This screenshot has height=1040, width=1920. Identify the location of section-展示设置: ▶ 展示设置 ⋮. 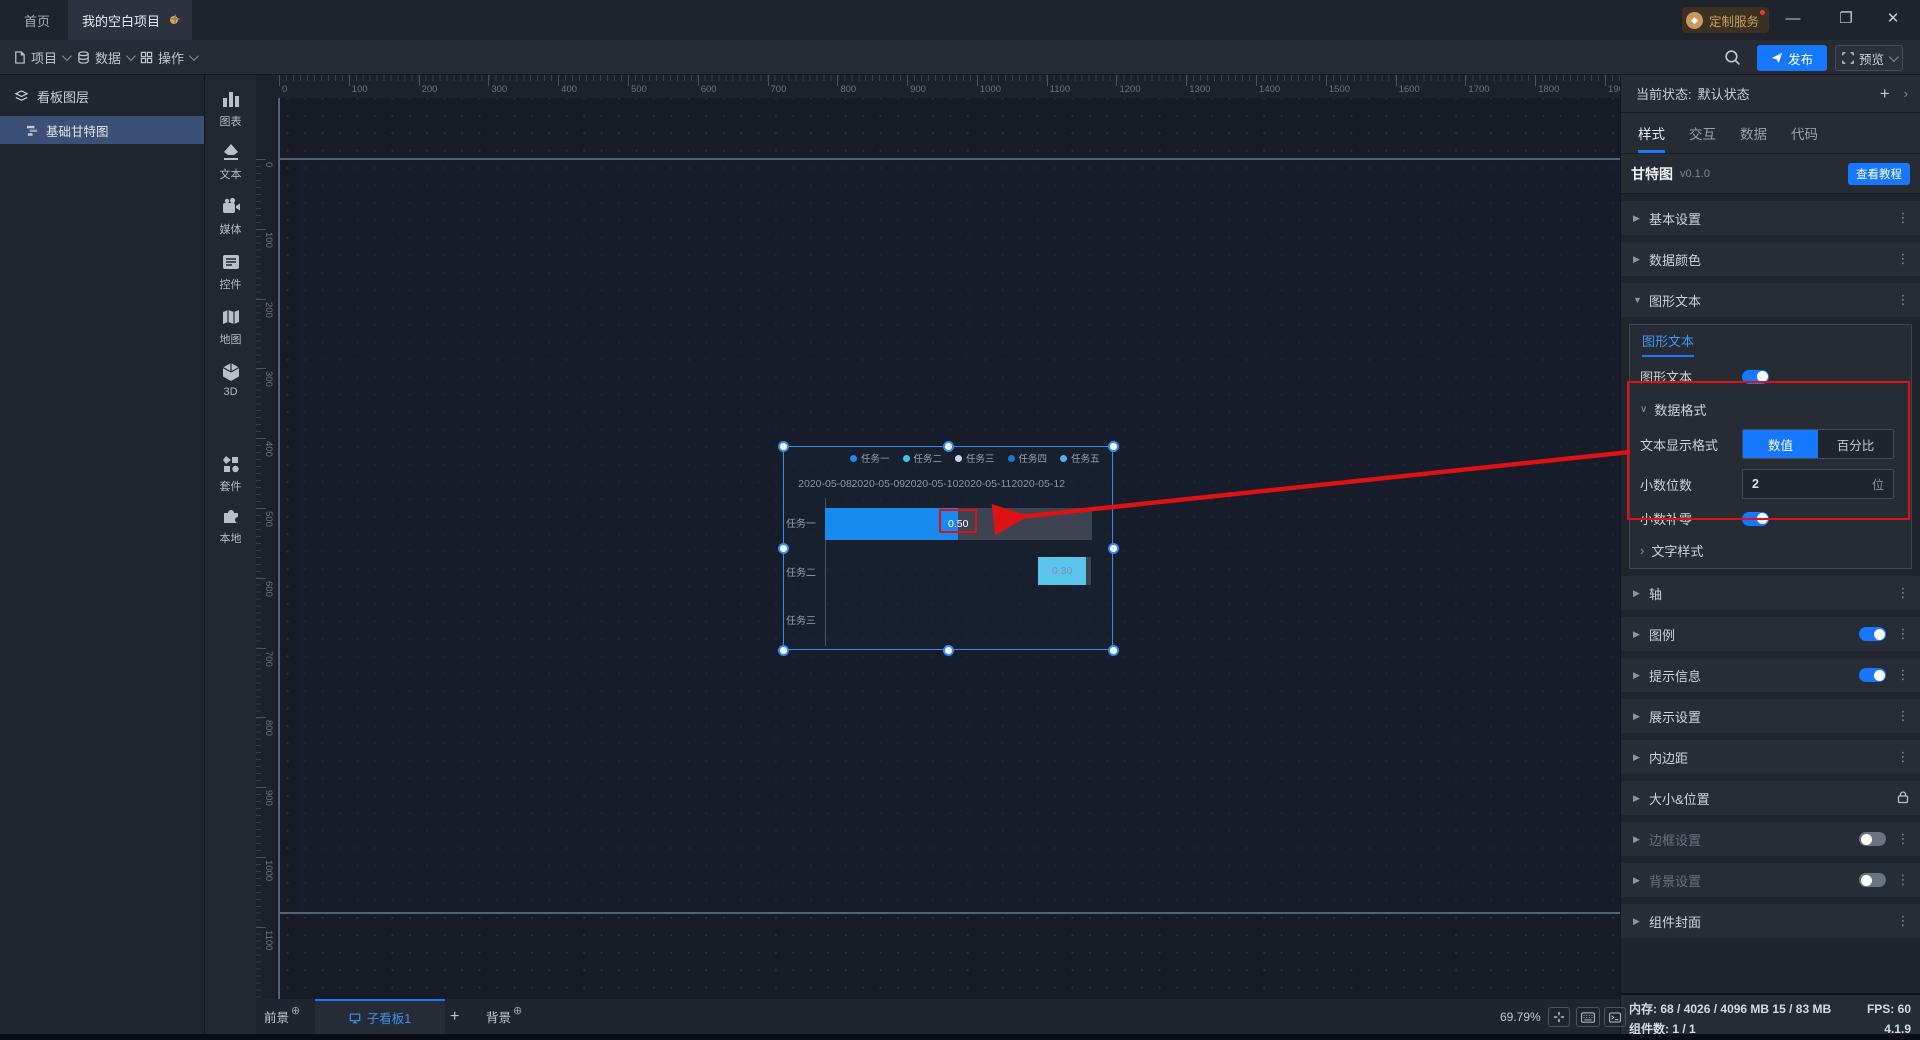
(1770, 716).